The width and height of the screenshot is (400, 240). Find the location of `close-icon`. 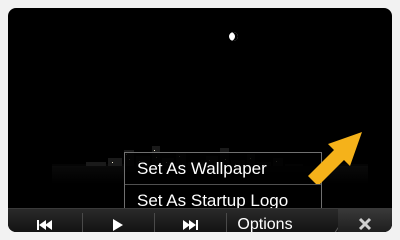

close-icon is located at coordinates (365, 224).